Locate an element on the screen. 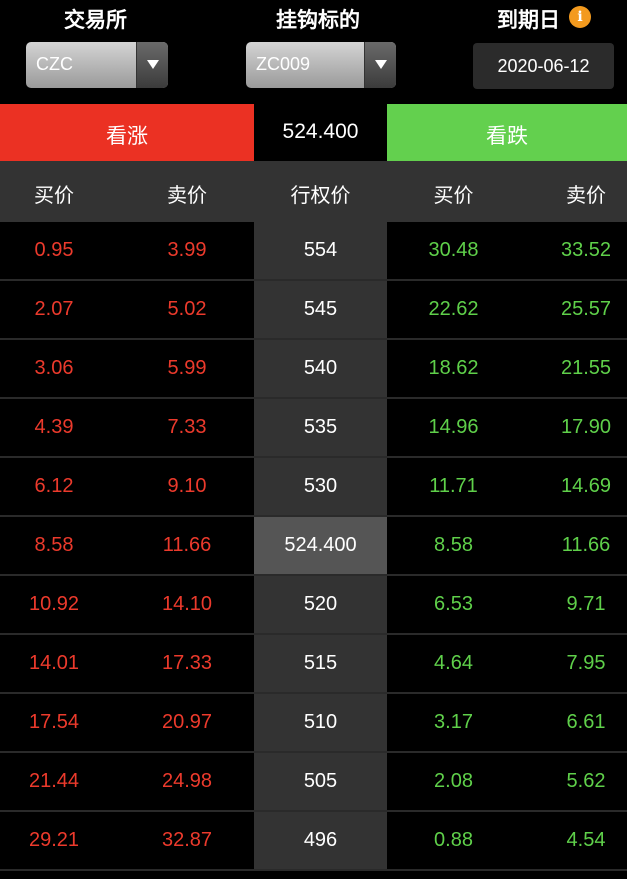  put-bid-cell: 11.71 is located at coordinates (453, 486).